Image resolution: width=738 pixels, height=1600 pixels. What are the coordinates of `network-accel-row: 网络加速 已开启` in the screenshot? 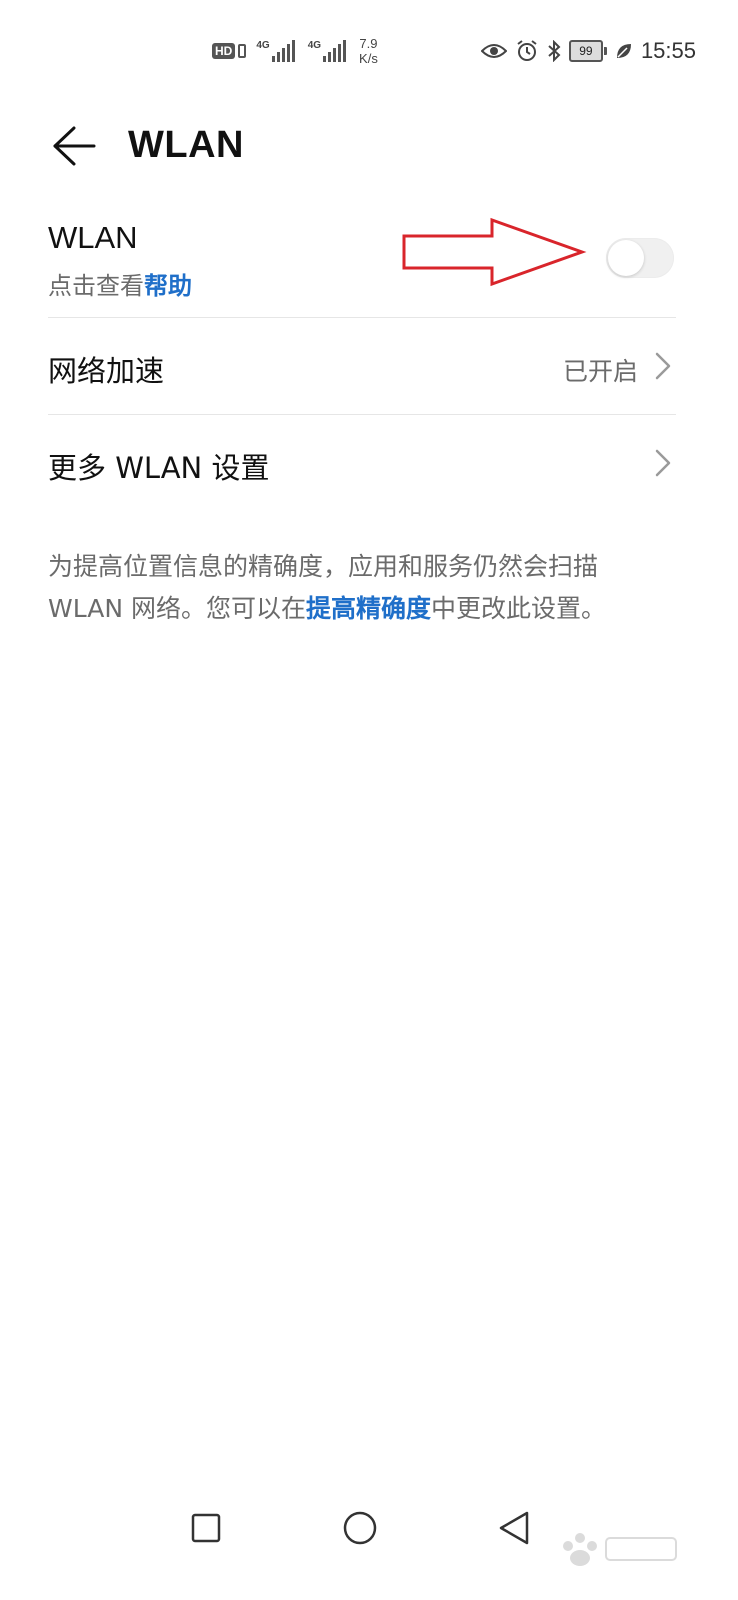 It's located at (362, 366).